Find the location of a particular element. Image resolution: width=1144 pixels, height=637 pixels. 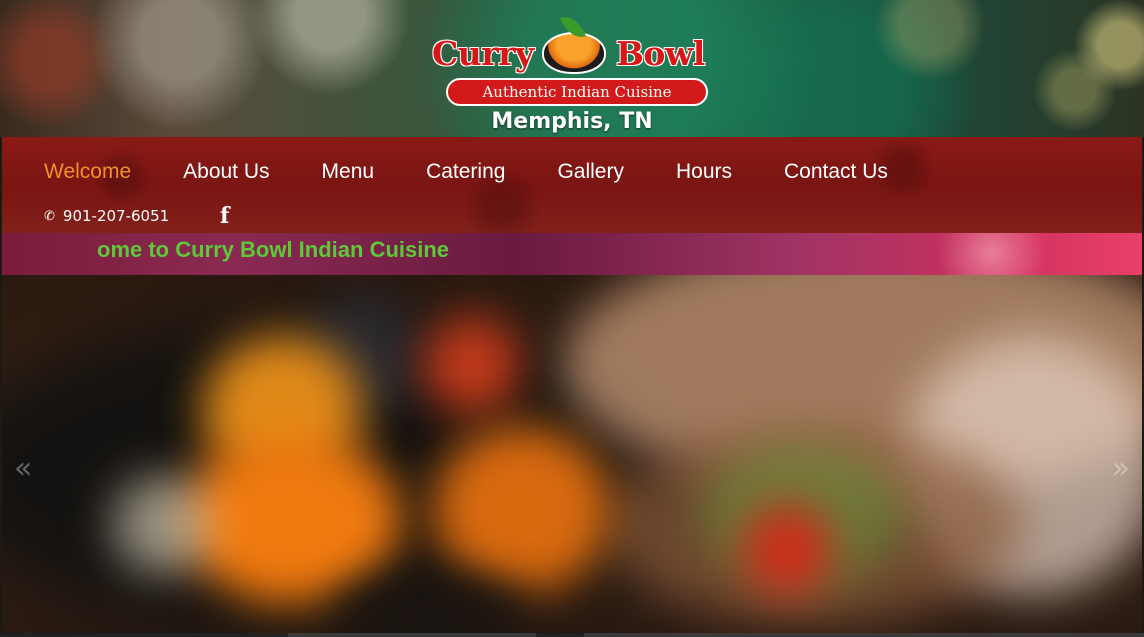

nav-hours: Hours is located at coordinates (704, 172).